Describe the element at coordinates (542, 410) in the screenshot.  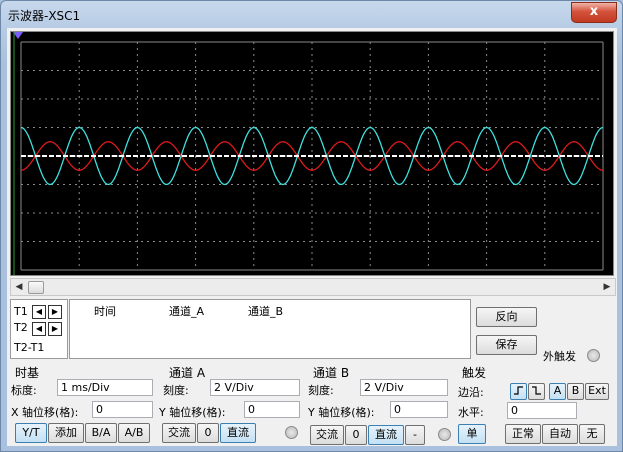
I see `trigger-level-field: 0` at that location.